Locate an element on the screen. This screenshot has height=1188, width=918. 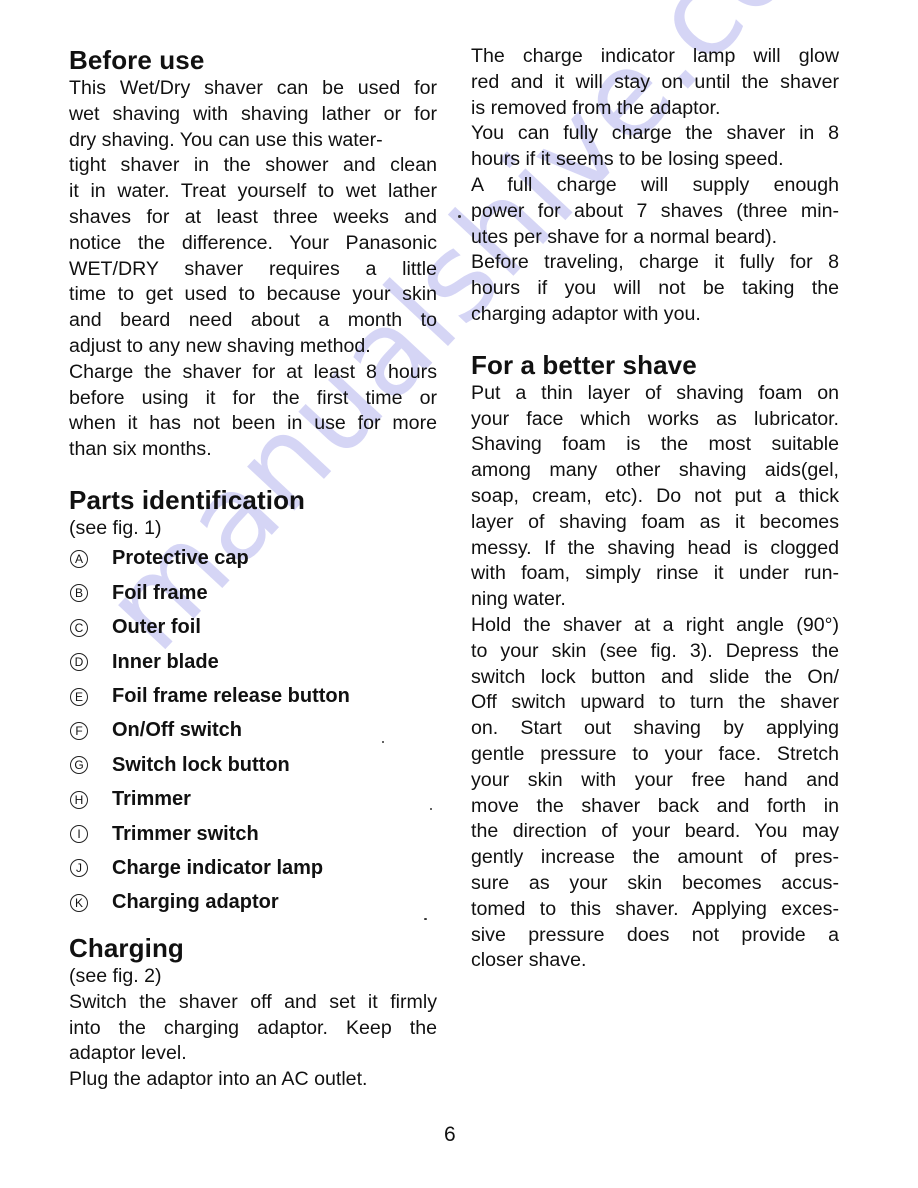
text-line: Off switch upward to turn the shaver is located at coordinates (655, 702).